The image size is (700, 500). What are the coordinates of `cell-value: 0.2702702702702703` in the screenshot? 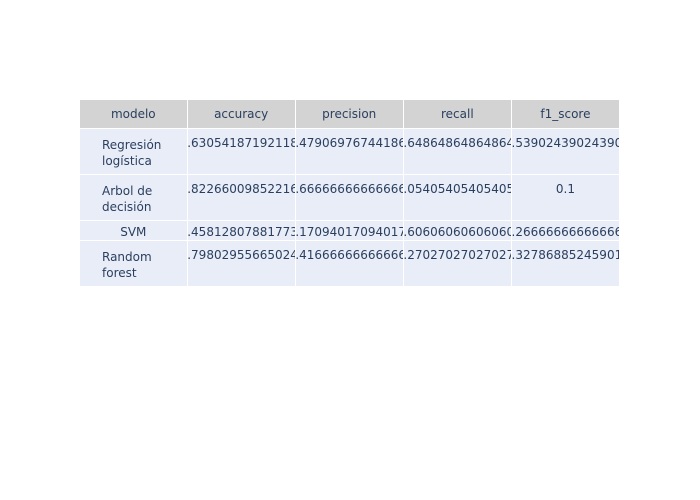 It's located at (456, 254).